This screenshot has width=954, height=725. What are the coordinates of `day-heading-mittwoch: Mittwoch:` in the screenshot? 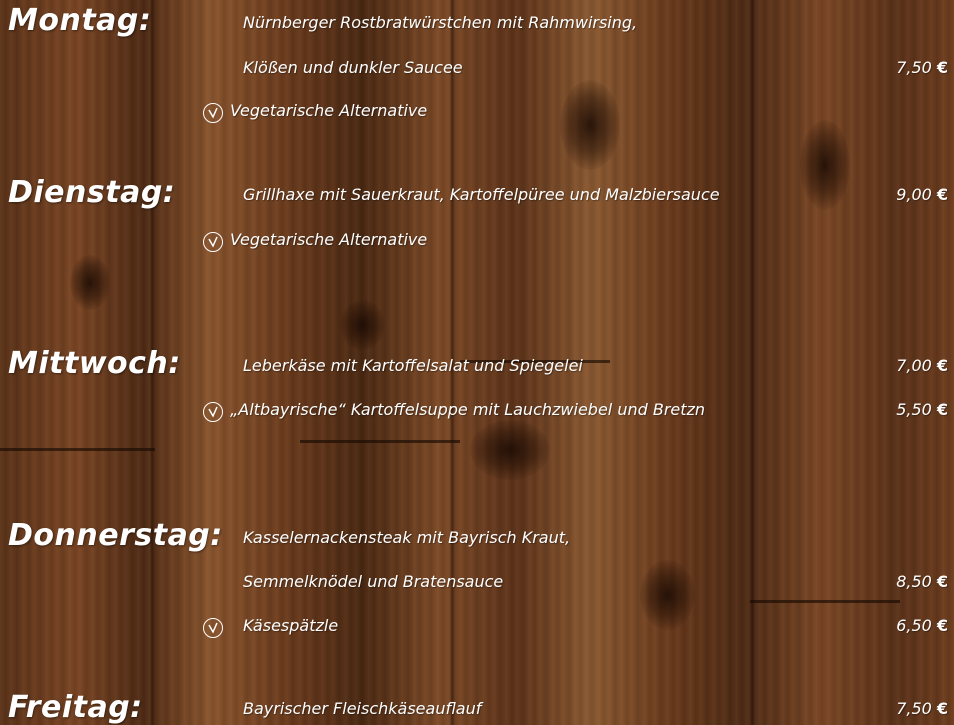 It's located at (94, 363).